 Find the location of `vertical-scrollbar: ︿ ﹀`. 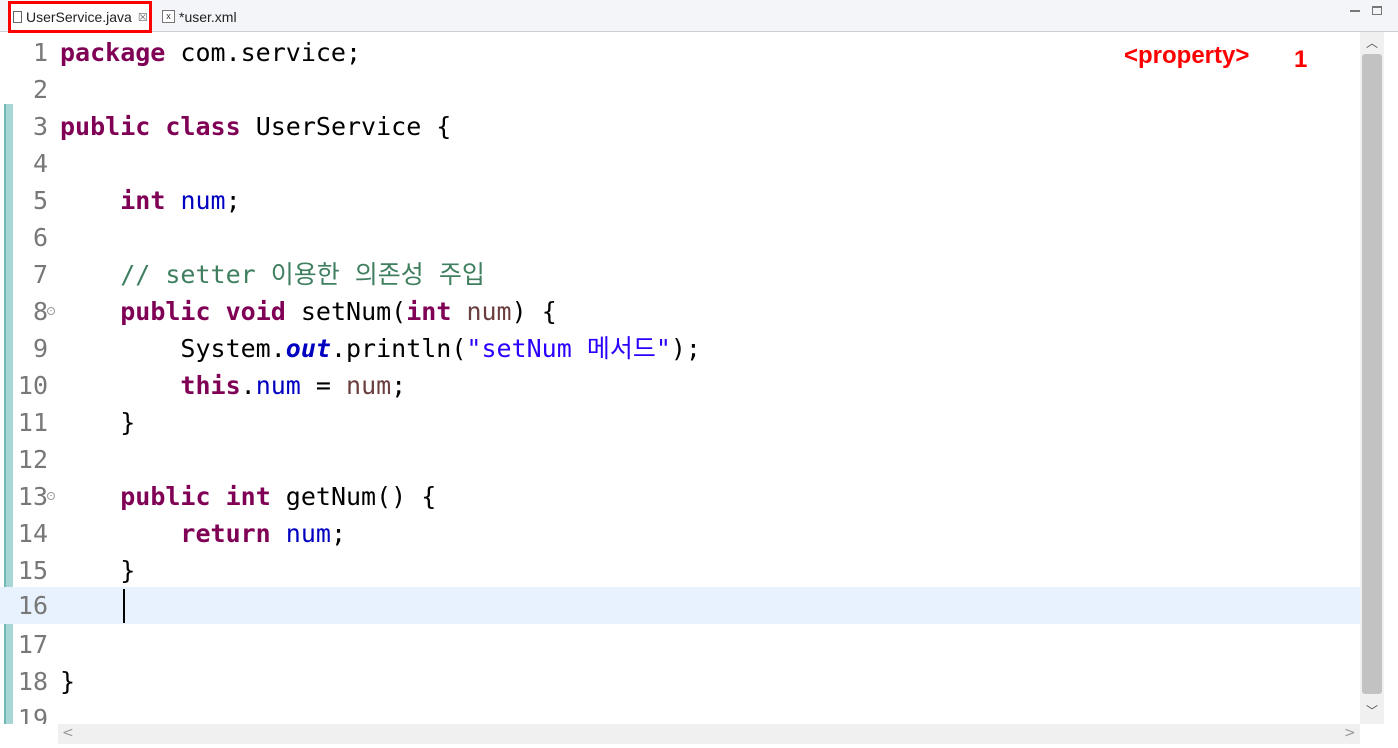

vertical-scrollbar: ︿ ﹀ is located at coordinates (1372, 378).